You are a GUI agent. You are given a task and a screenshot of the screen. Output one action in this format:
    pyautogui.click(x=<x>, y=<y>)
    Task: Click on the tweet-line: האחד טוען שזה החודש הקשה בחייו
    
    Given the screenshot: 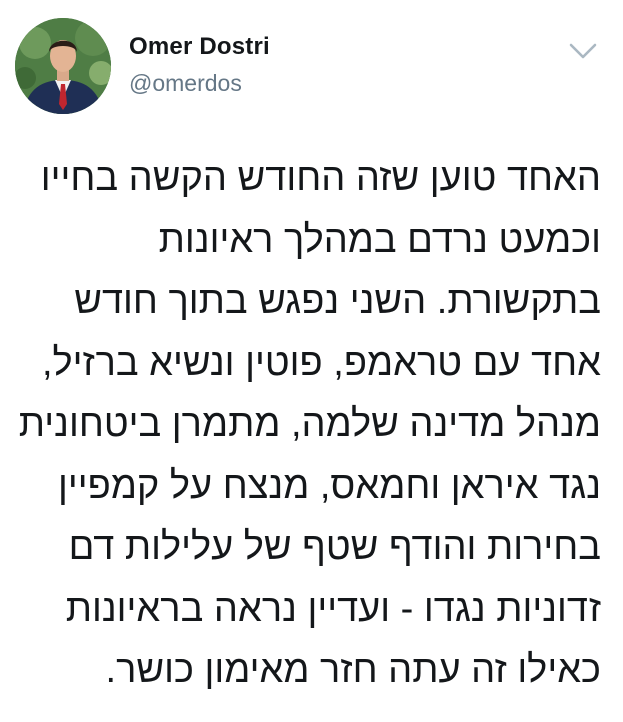 What is the action you would take?
    pyautogui.click(x=320, y=178)
    